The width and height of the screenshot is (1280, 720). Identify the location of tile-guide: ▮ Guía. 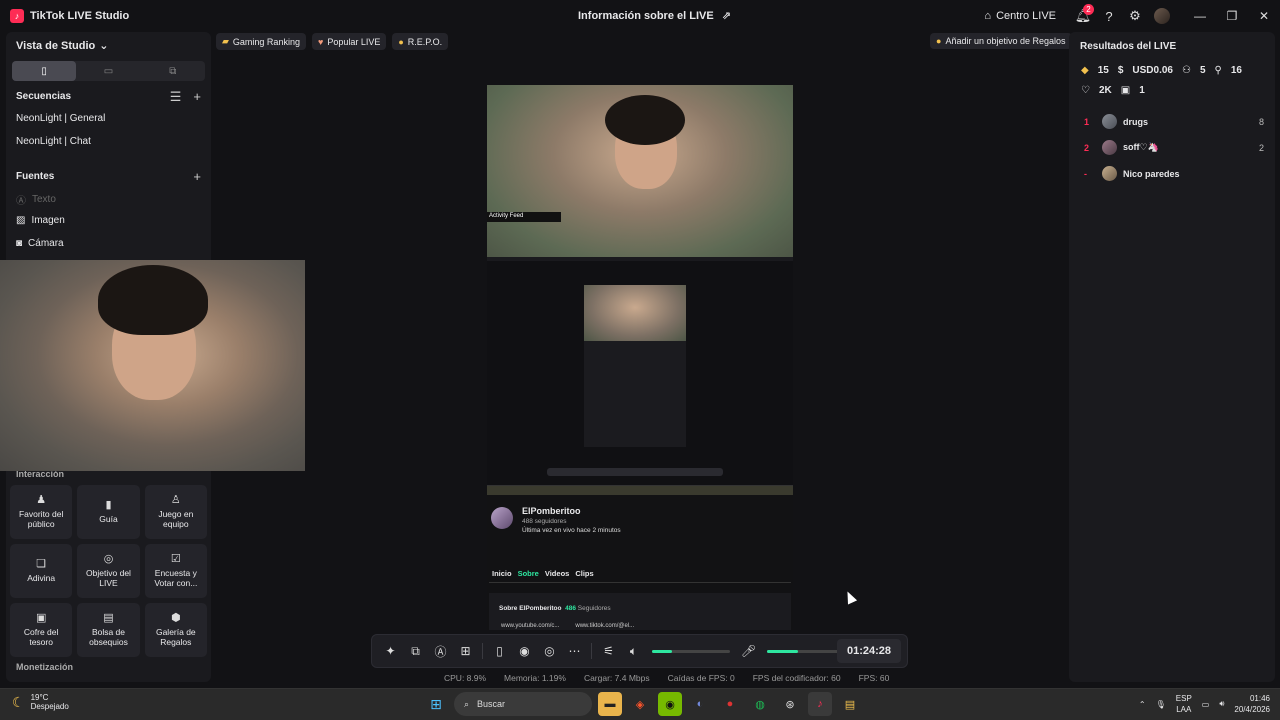
(108, 512).